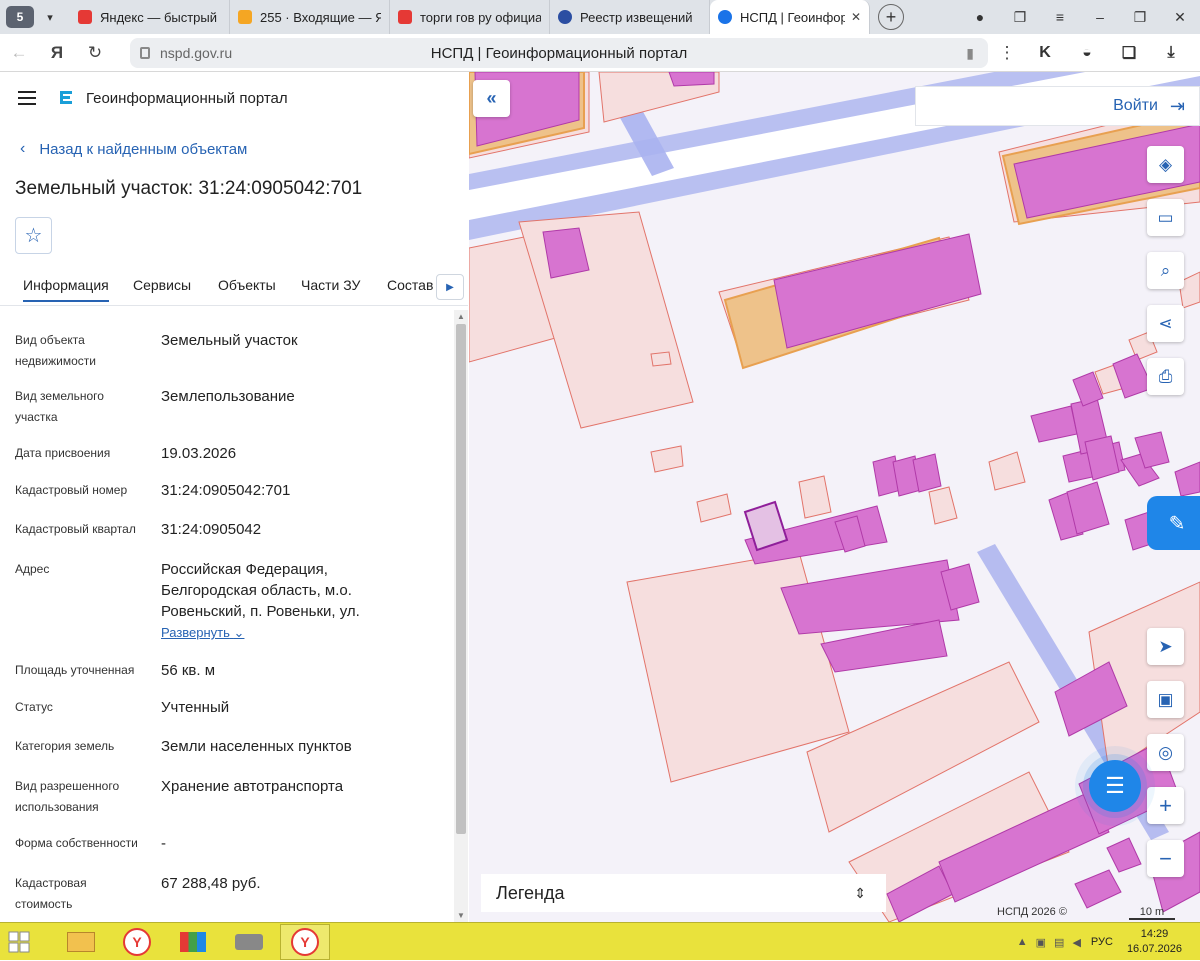  Describe the element at coordinates (67, 796) in the screenshot. I see `property-label: Вид разрешенного использования` at that location.